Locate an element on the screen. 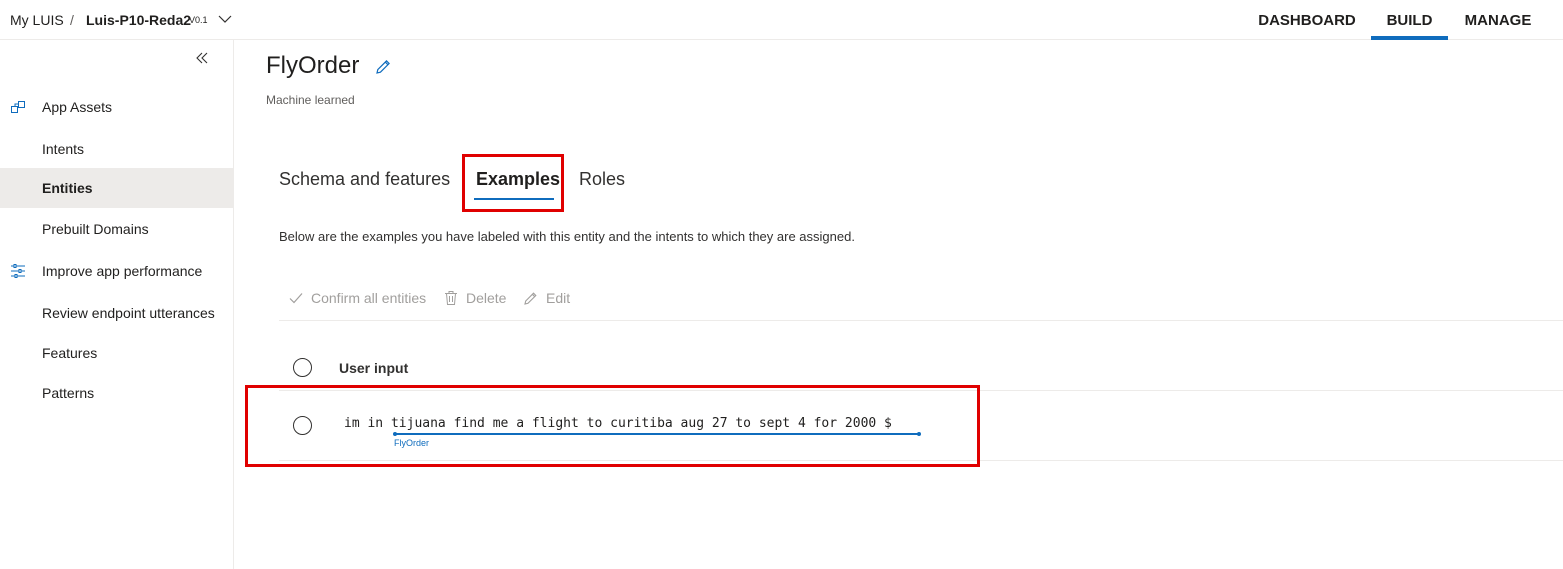 The image size is (1563, 569). row-highlight-box is located at coordinates (612, 426).